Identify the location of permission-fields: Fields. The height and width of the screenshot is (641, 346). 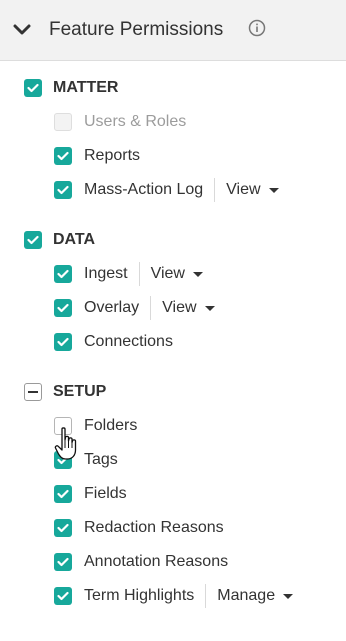
(90, 494).